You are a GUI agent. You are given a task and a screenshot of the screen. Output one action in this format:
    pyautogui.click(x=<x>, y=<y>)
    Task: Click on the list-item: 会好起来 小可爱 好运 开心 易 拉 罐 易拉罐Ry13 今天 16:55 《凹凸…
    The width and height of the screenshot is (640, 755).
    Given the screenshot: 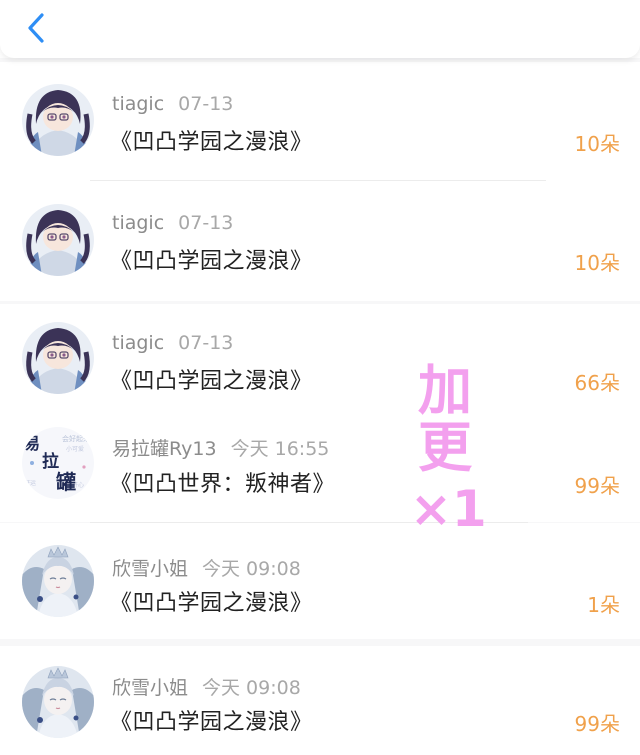 What is the action you would take?
    pyautogui.click(x=320, y=466)
    